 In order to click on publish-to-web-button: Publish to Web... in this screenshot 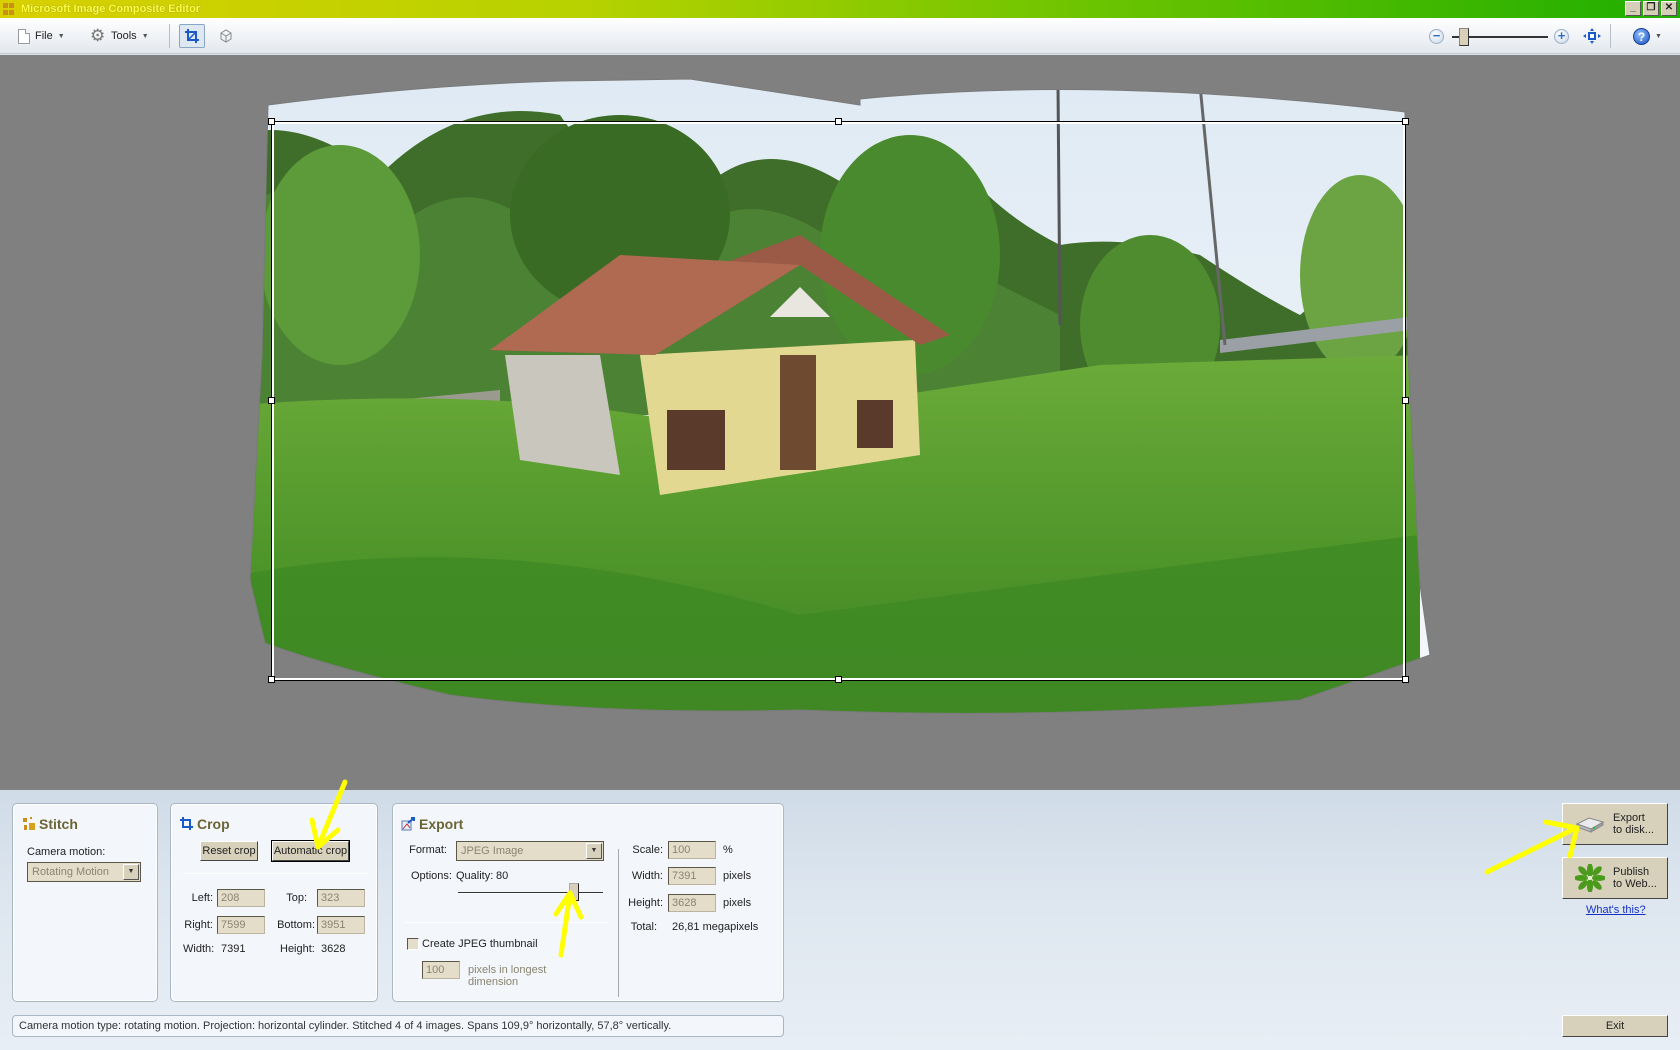, I will do `click(1615, 878)`.